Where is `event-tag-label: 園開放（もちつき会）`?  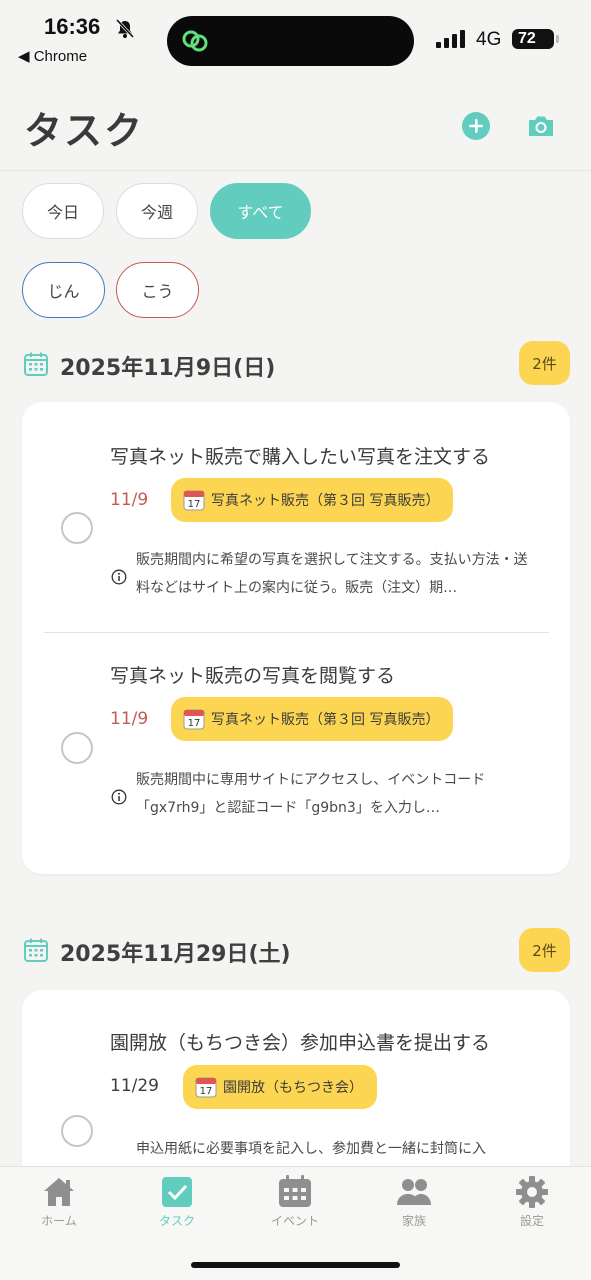 event-tag-label: 園開放（もちつき会） is located at coordinates (293, 1088).